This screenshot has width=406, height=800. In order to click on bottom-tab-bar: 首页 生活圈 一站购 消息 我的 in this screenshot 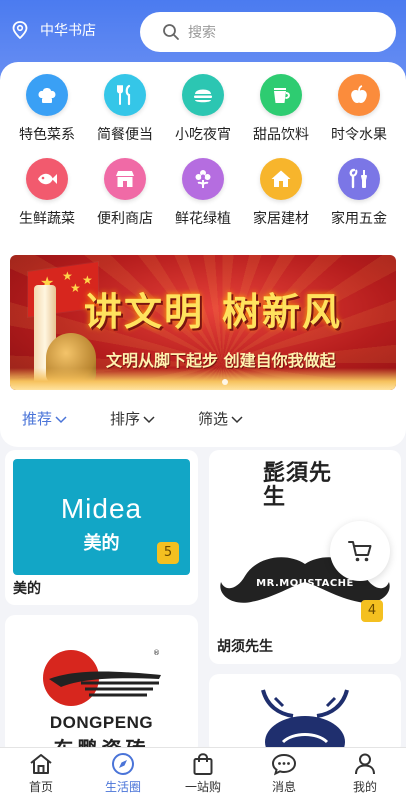, I will do `click(203, 773)`.